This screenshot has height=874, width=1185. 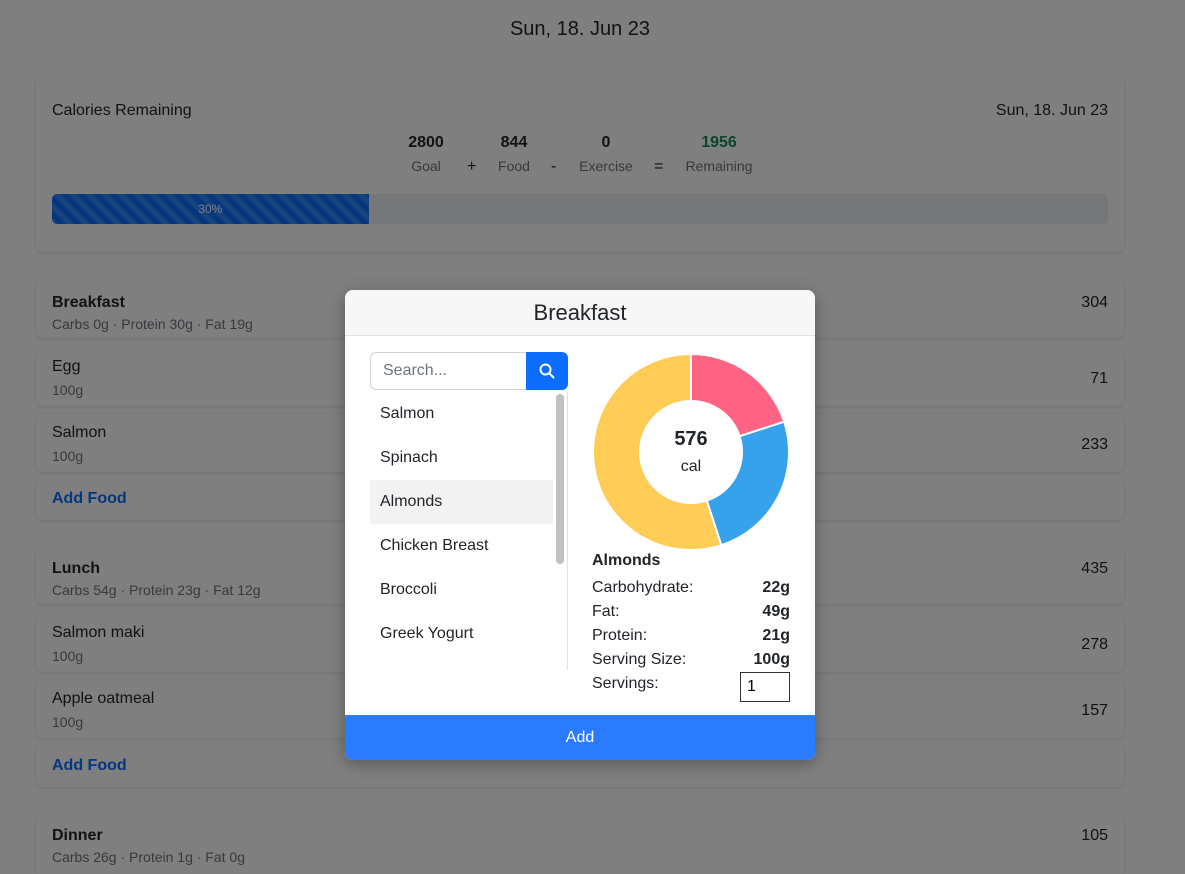 I want to click on serving-size-label: Serving Size:, so click(x=639, y=659).